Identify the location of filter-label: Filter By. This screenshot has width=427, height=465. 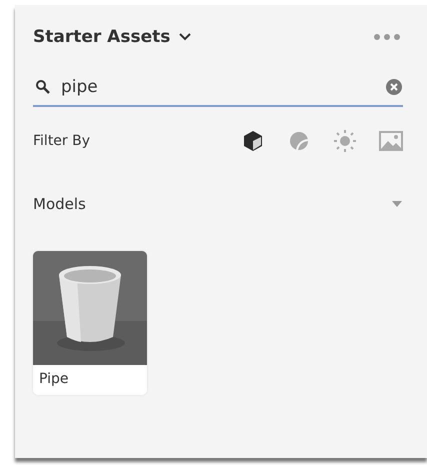
(61, 141).